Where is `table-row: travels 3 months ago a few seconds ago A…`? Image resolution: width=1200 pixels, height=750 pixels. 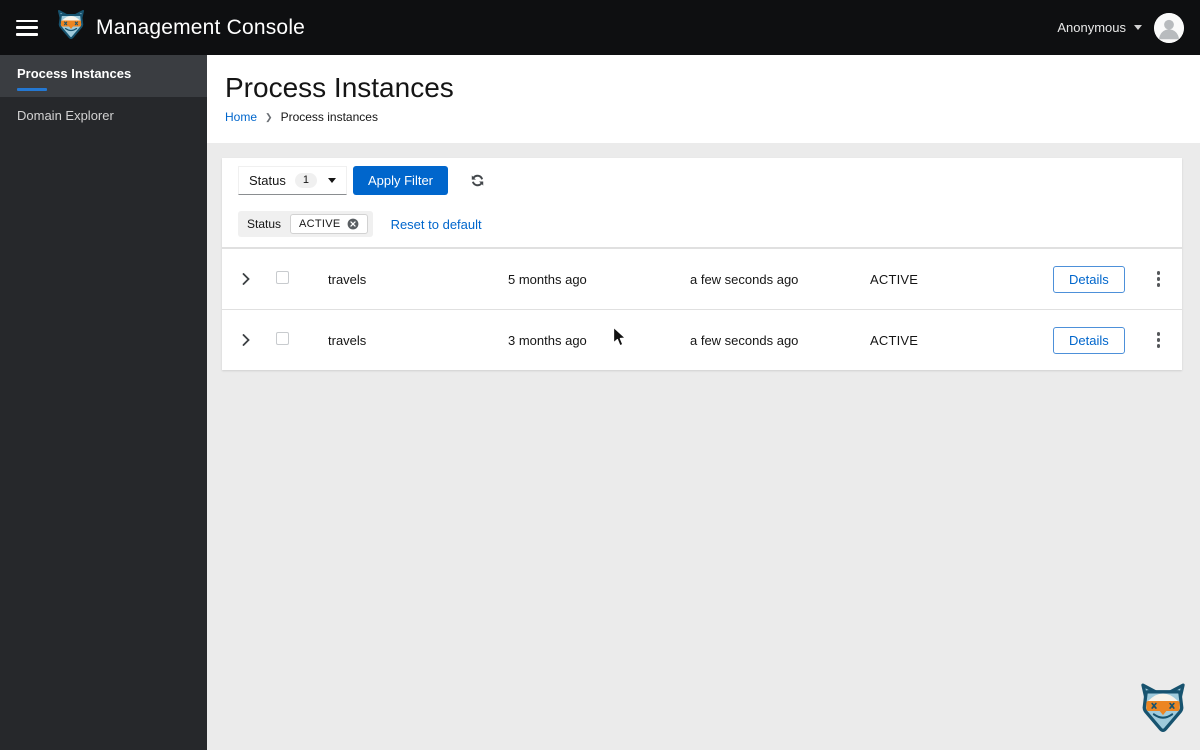 table-row: travels 3 months ago a few seconds ago A… is located at coordinates (702, 339).